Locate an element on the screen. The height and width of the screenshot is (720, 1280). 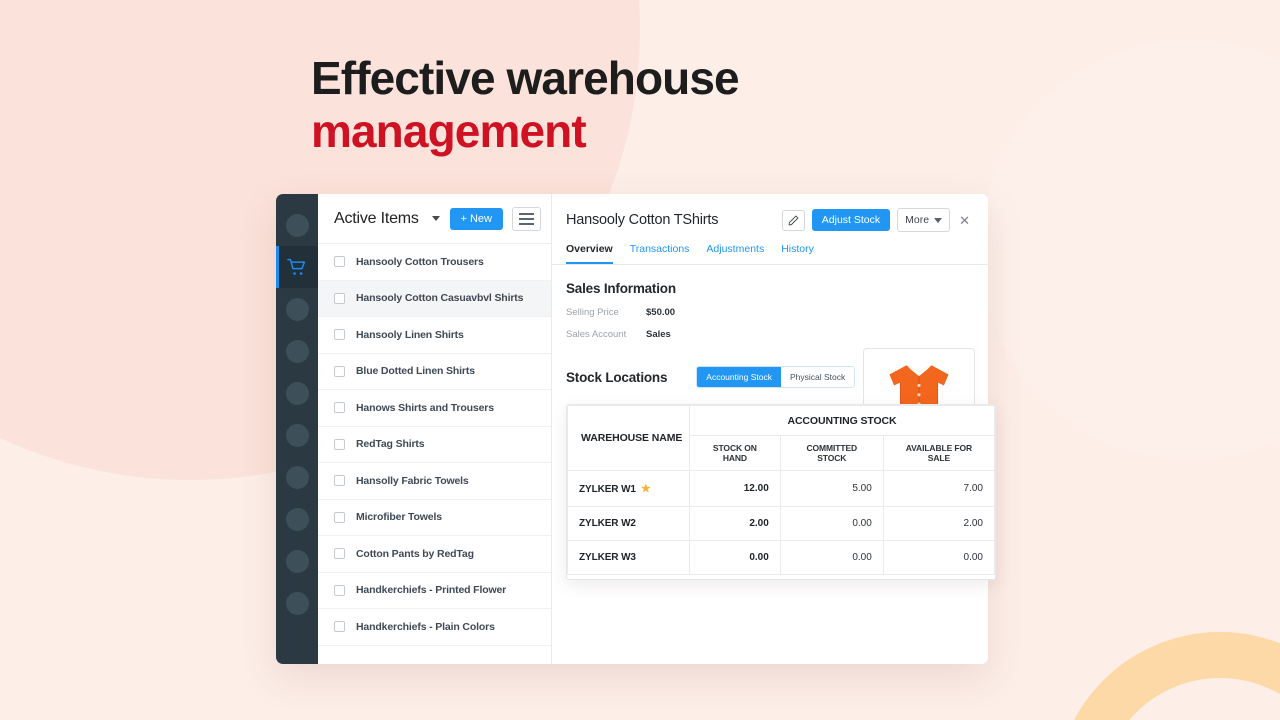
list-item: Blue Dotted Linen Shirts is located at coordinates (434, 372).